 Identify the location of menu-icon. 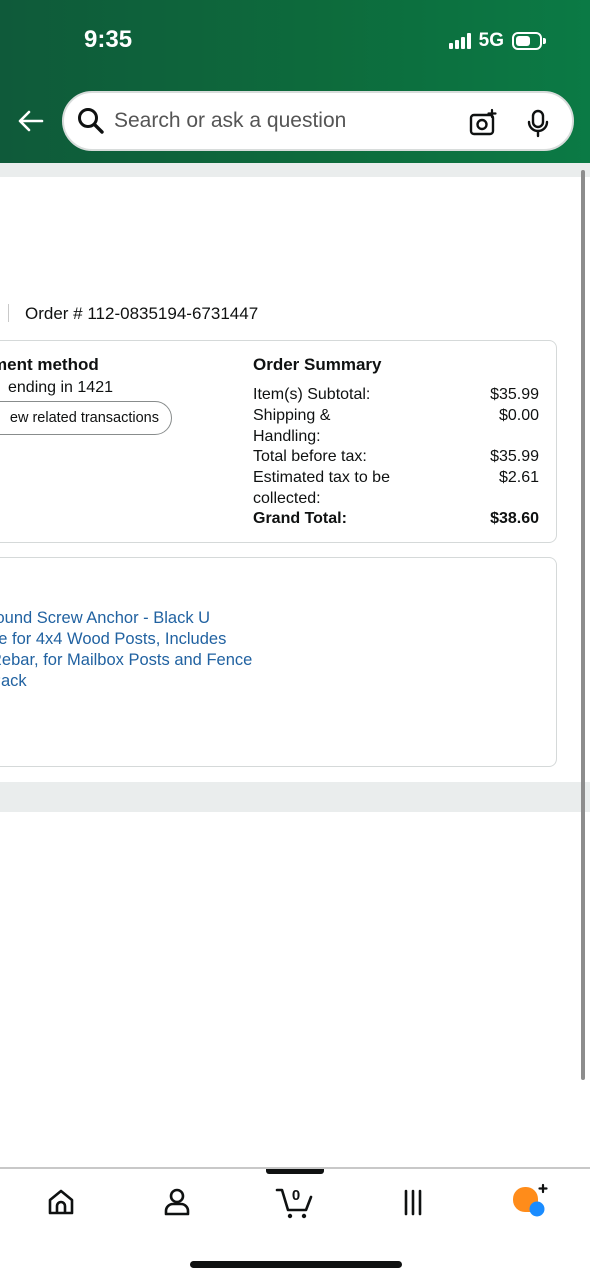
(413, 1202).